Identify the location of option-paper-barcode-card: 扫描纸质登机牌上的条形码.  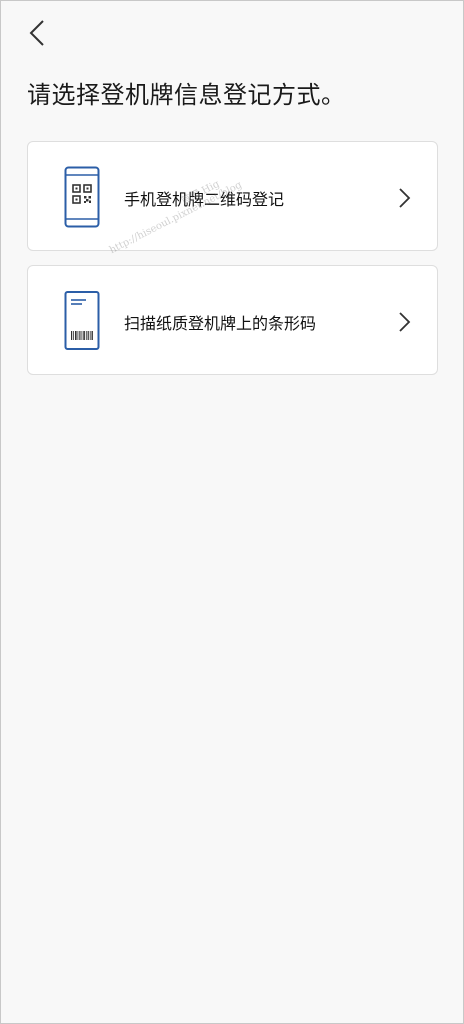
(232, 320).